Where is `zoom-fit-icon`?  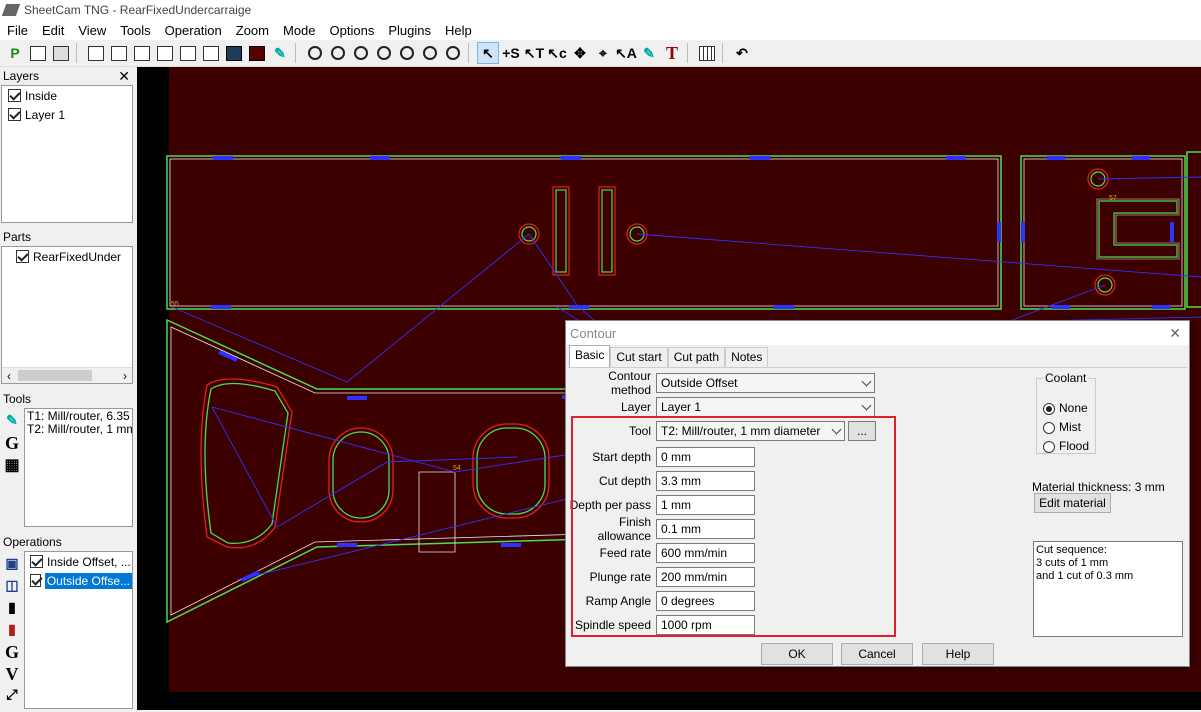 zoom-fit-icon is located at coordinates (453, 53).